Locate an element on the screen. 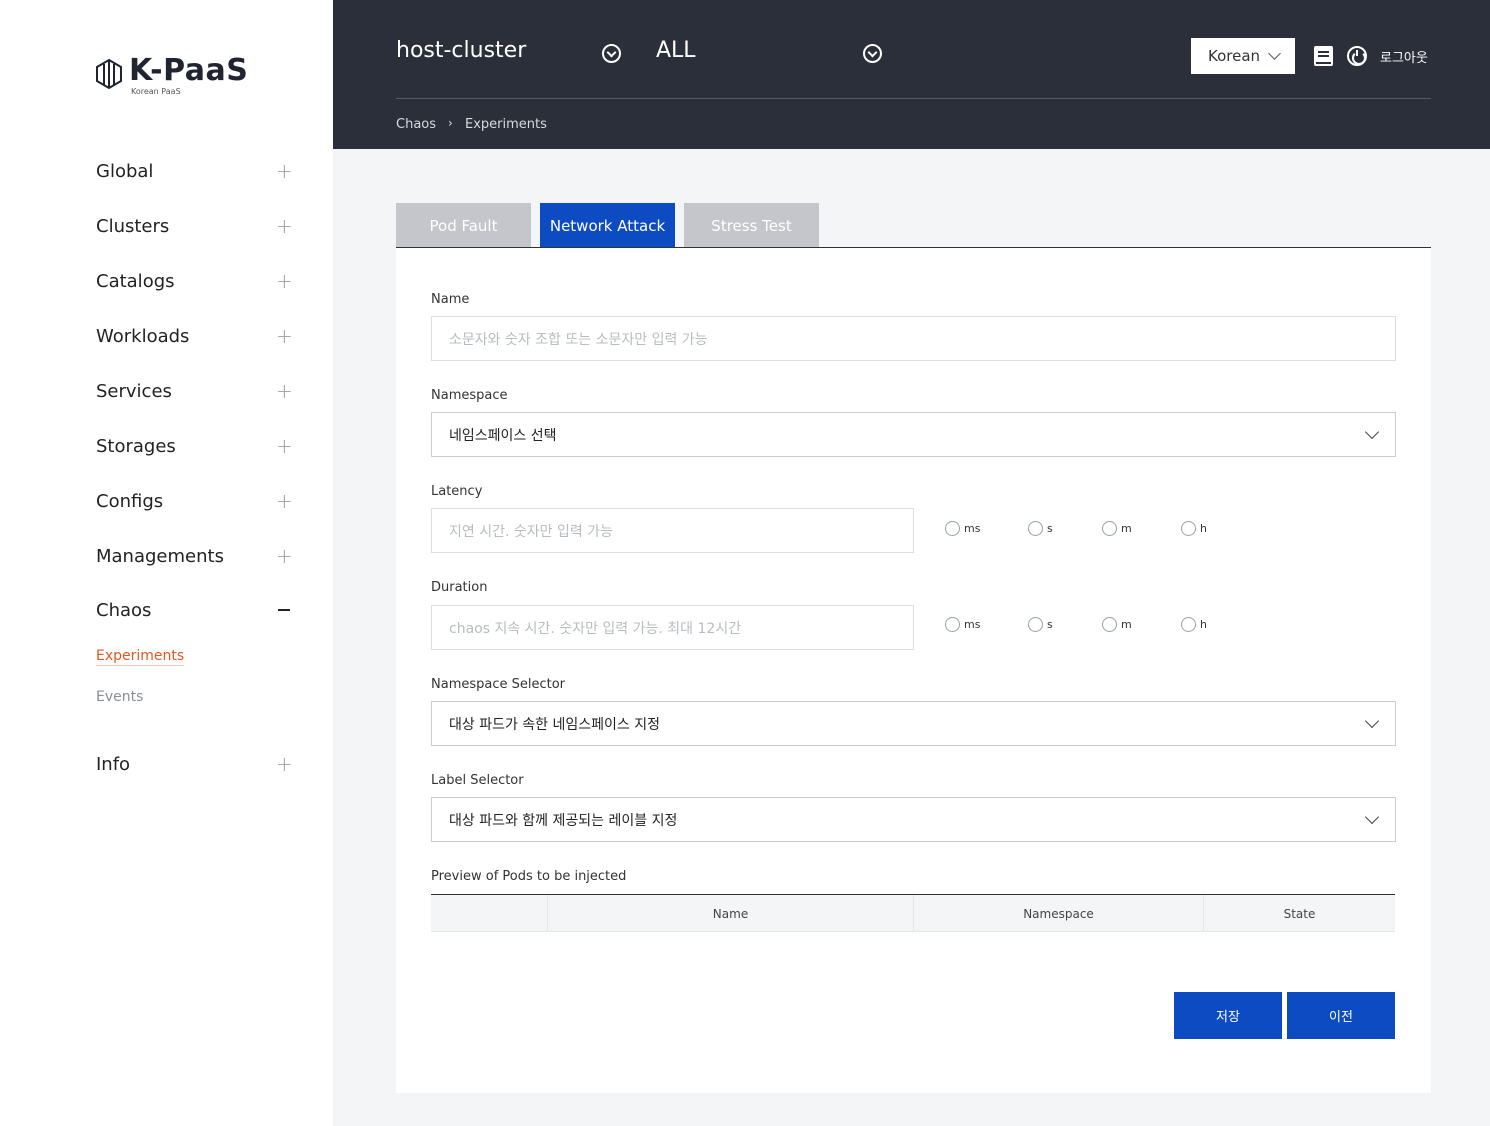  submenu-experiments: Experiments is located at coordinates (140, 657).